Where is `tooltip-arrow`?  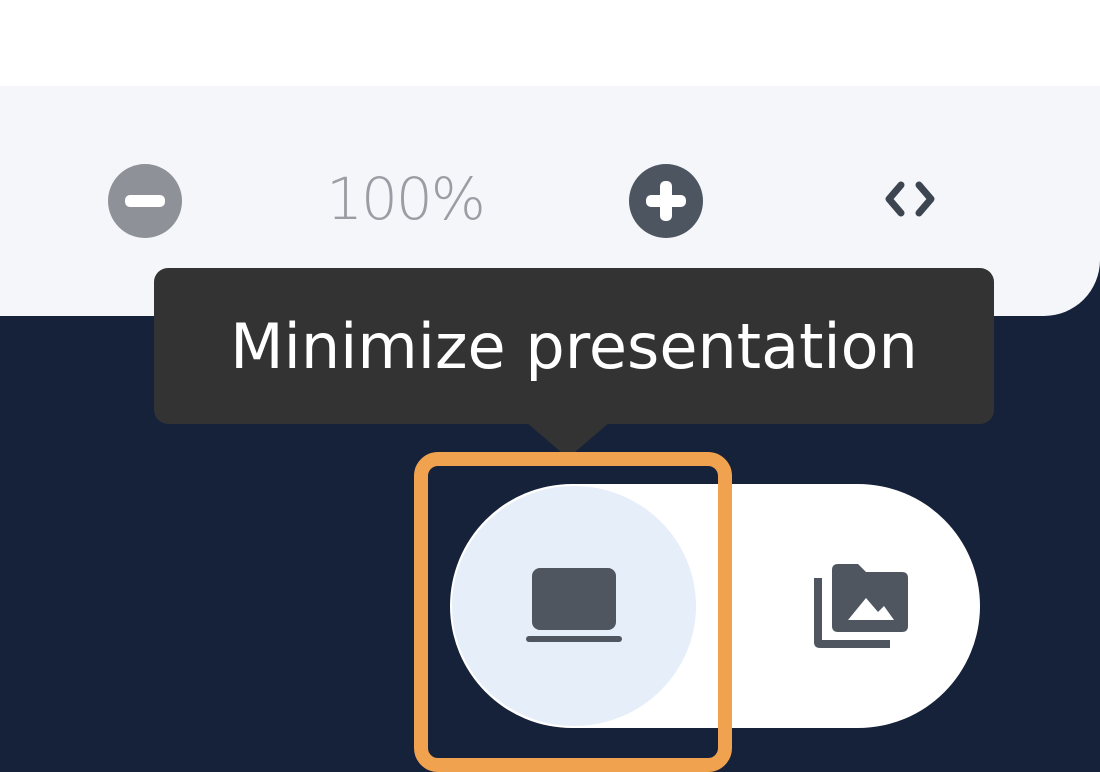
tooltip-arrow is located at coordinates (568, 440).